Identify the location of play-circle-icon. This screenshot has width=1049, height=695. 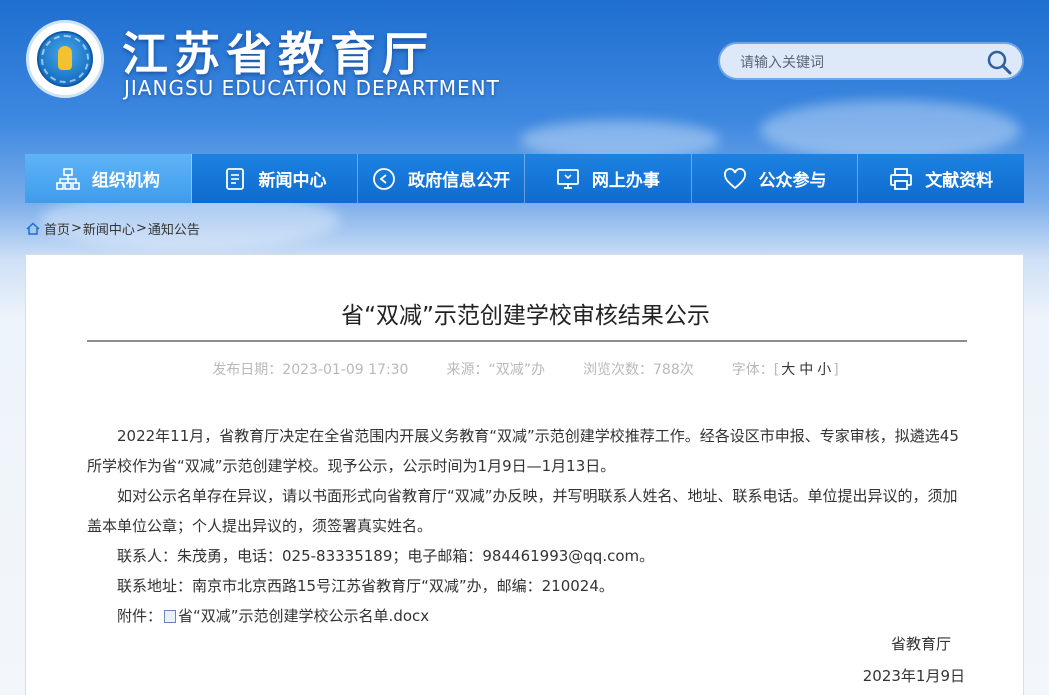
(384, 178).